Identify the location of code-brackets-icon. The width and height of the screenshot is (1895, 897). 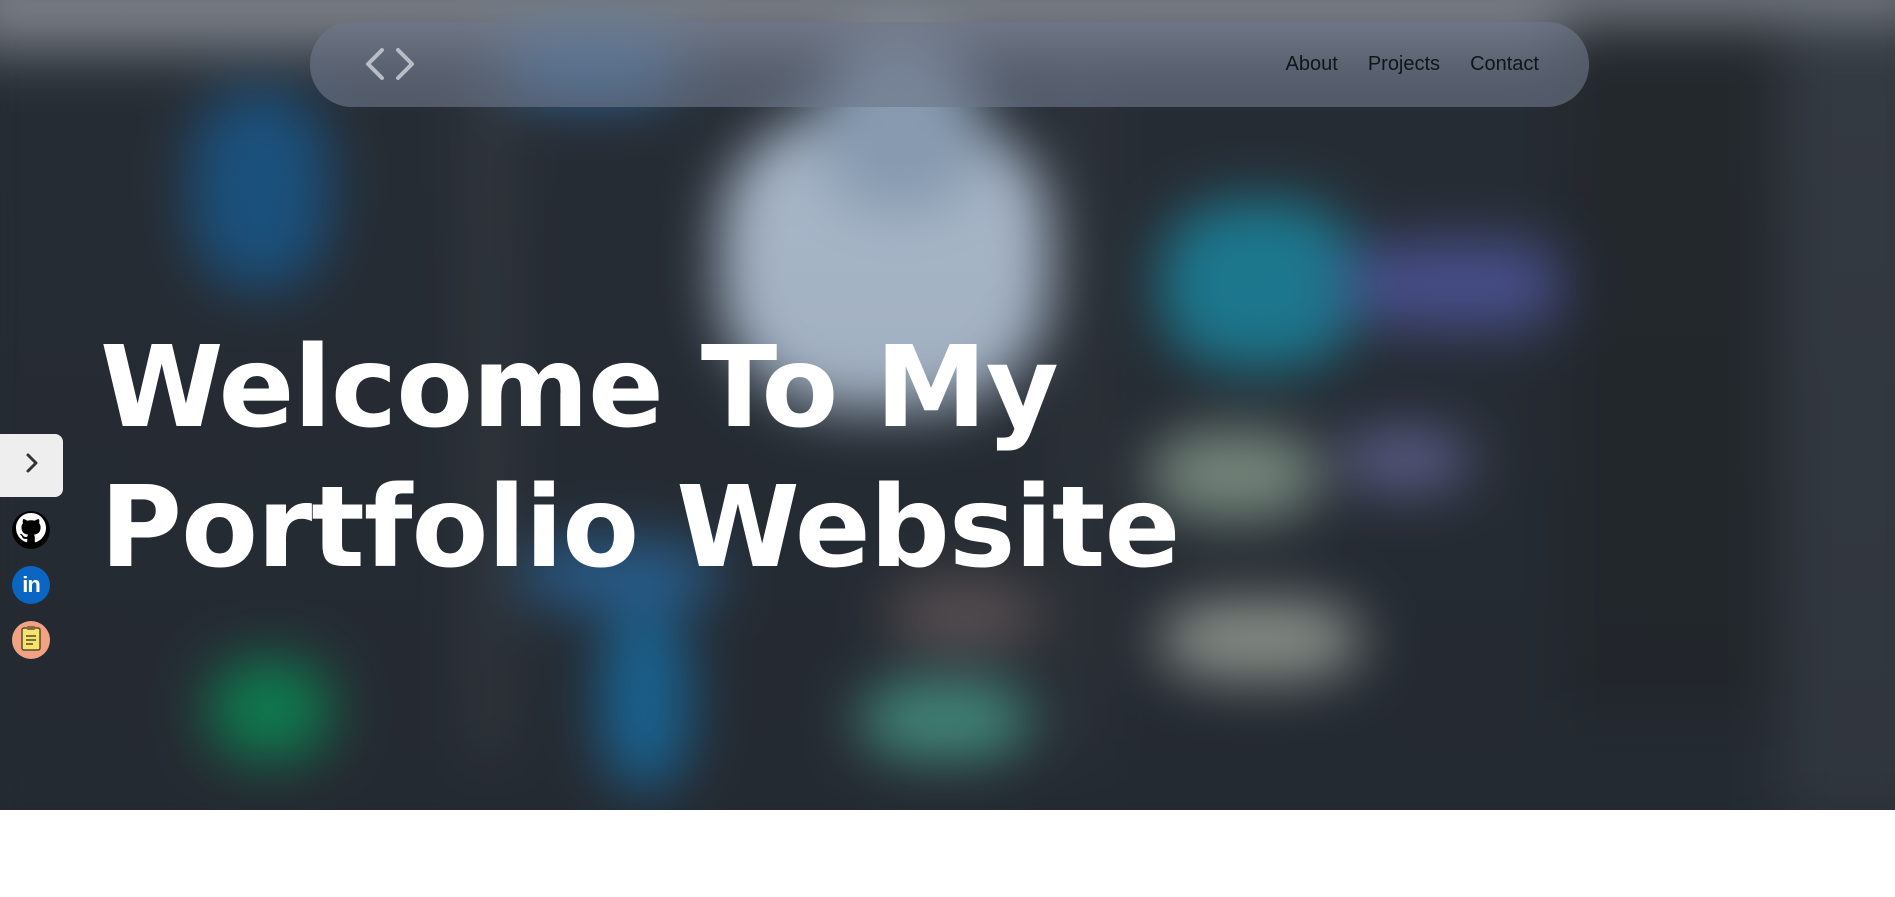
(390, 64).